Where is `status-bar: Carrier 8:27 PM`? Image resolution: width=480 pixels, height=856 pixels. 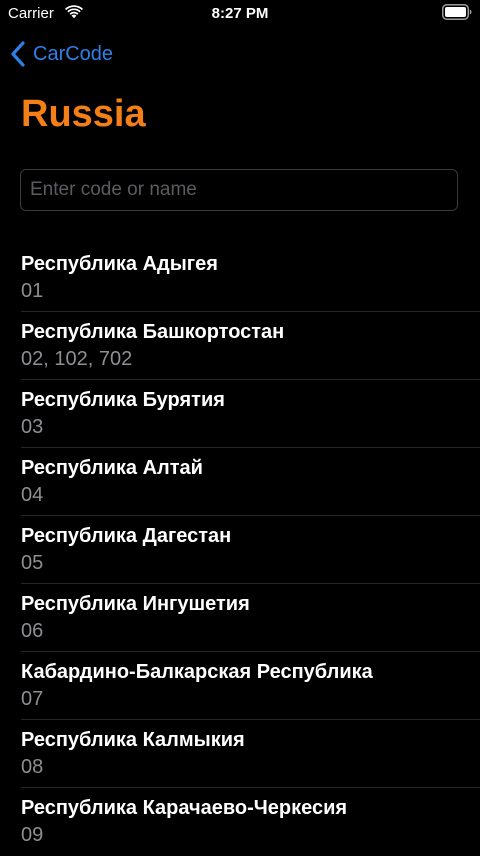
status-bar: Carrier 8:27 PM is located at coordinates (240, 14).